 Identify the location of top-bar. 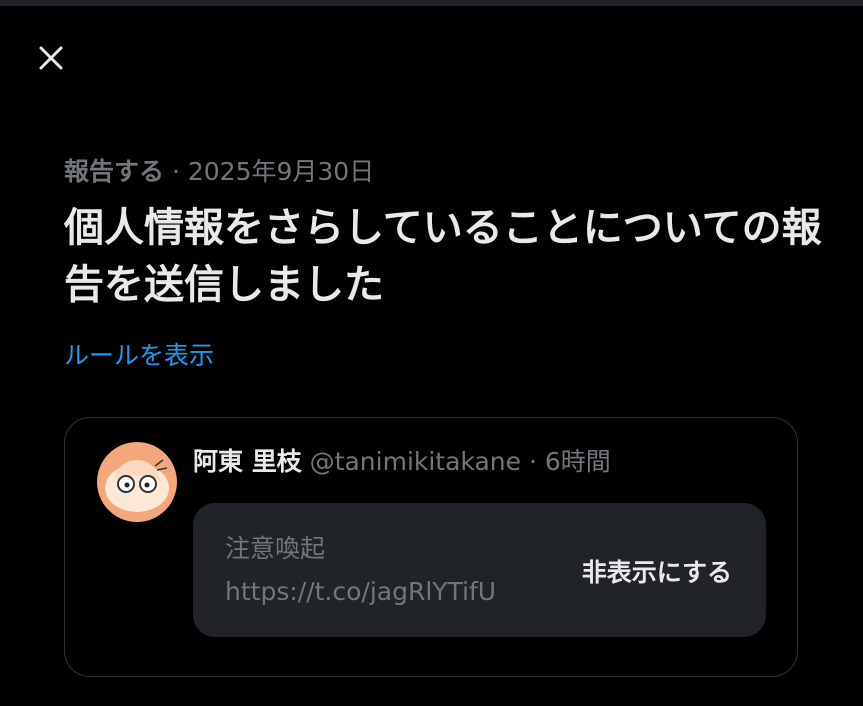
(431, 3).